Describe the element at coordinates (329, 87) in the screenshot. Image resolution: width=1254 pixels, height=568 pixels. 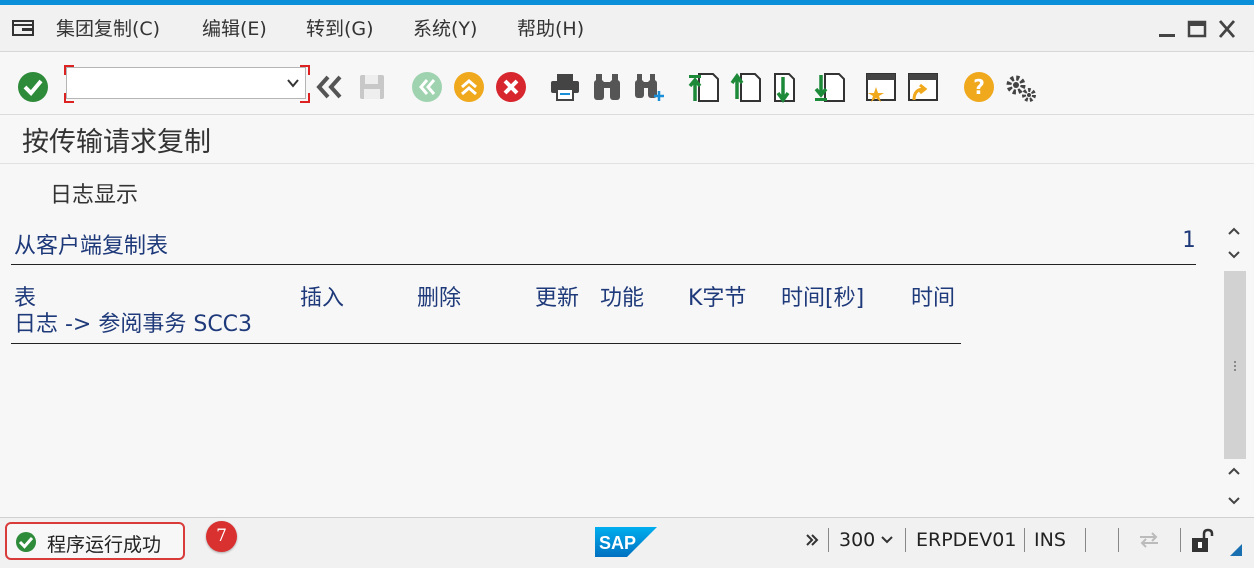
I see `back-double-icon` at that location.